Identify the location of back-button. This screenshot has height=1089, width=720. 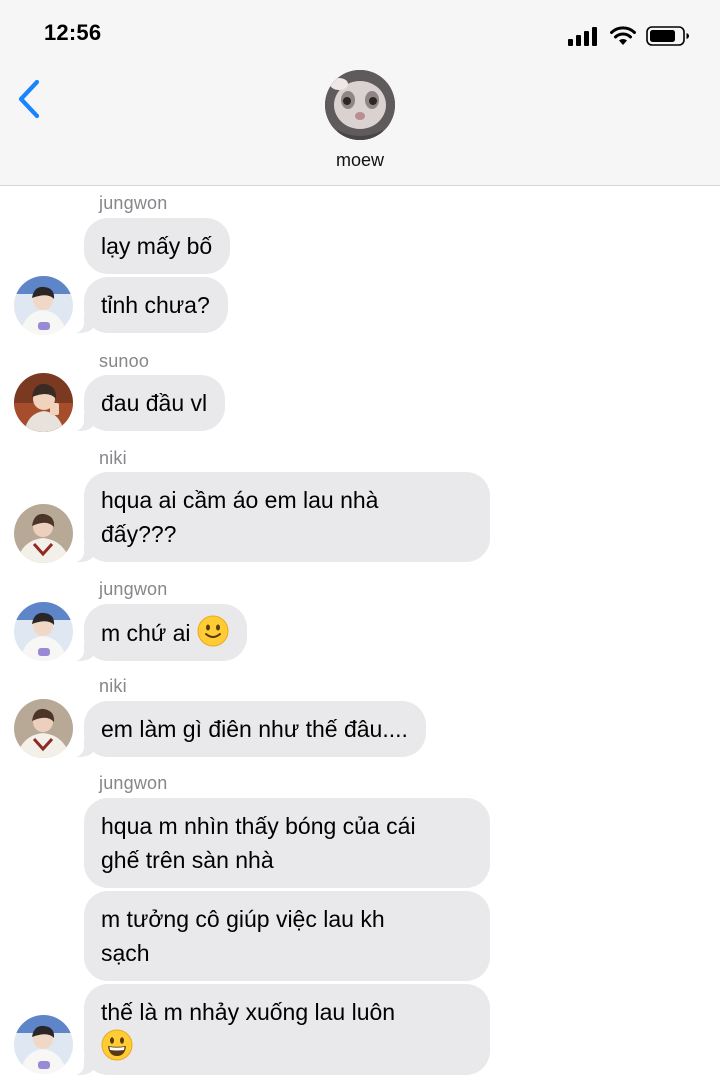
(29, 99).